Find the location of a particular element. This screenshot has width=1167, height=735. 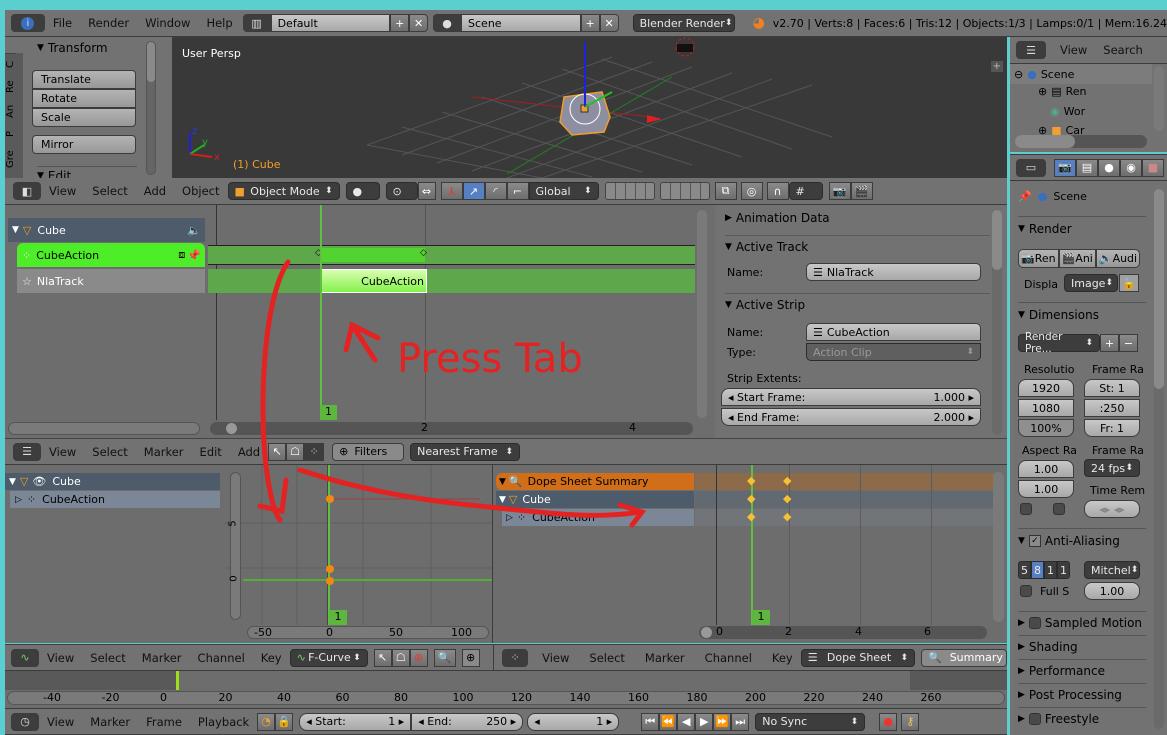

active-track-header: ▼ Active Track is located at coordinates (857, 244).